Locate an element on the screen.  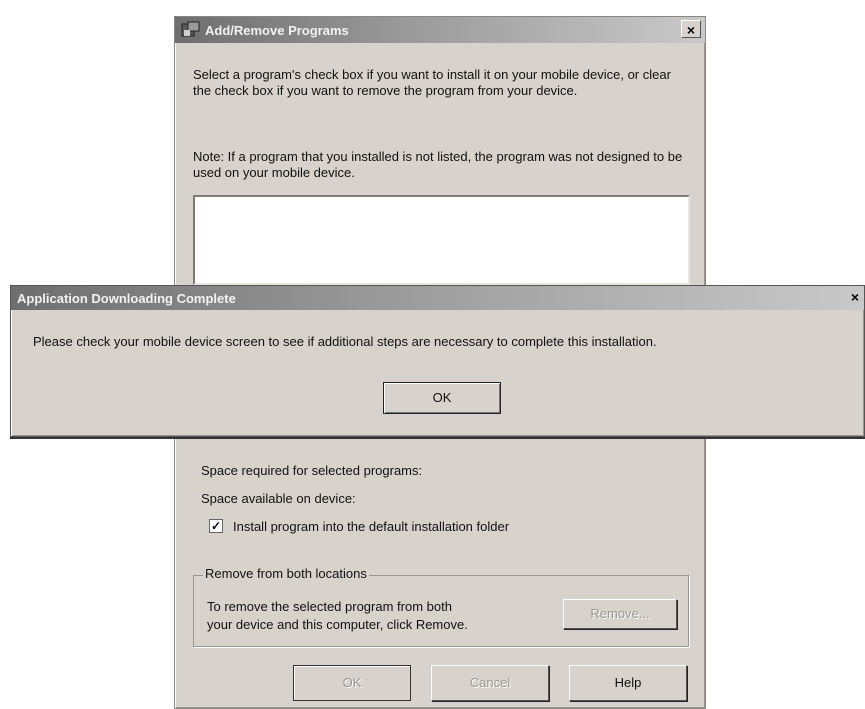
cancel-button: Cancel is located at coordinates (490, 683).